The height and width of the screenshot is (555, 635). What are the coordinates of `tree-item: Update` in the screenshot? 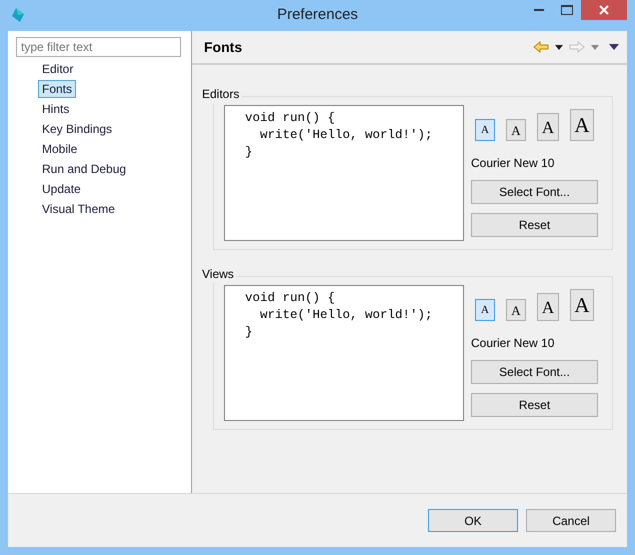 It's located at (61, 189).